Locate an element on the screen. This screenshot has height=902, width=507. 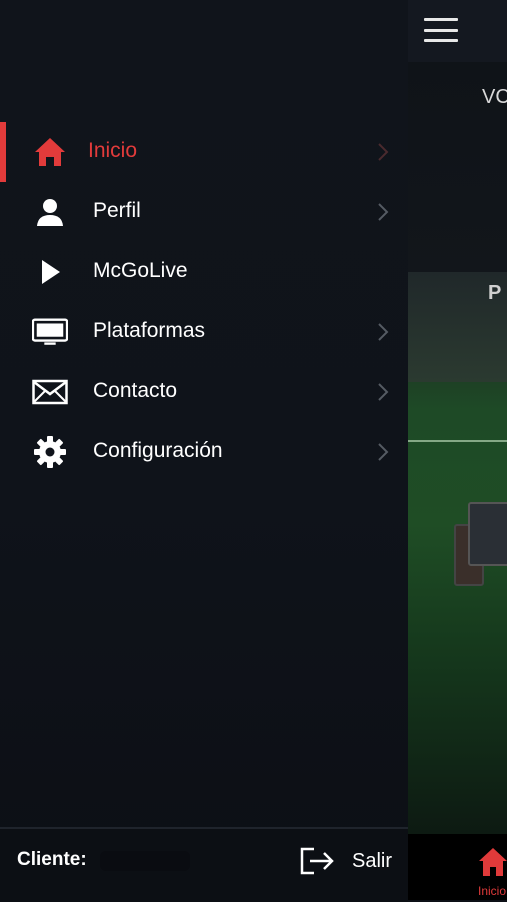
menu-item-inicio: Inicio is located at coordinates (204, 152).